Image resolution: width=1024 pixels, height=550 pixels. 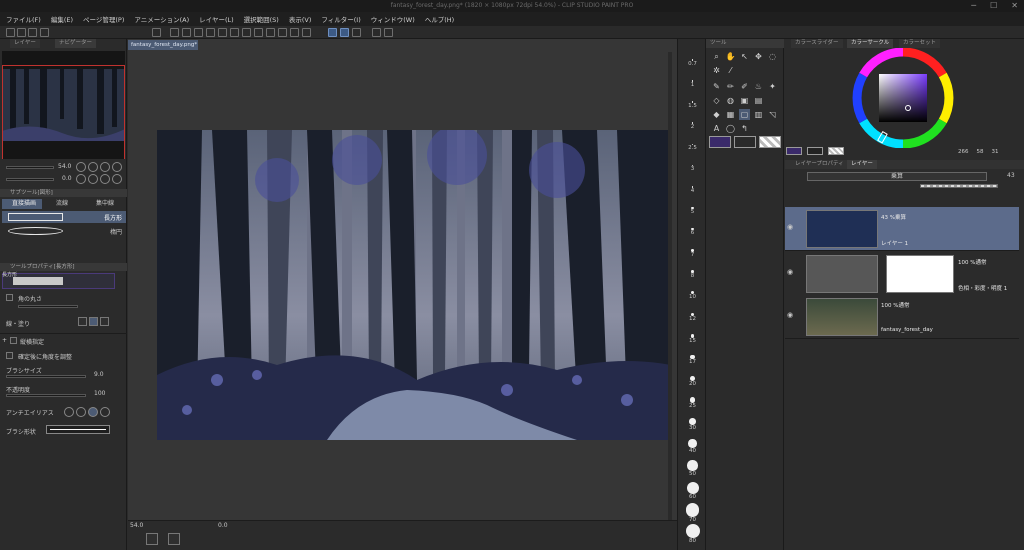 I want to click on menu-item: ウィンドウ(W), so click(x=393, y=19).